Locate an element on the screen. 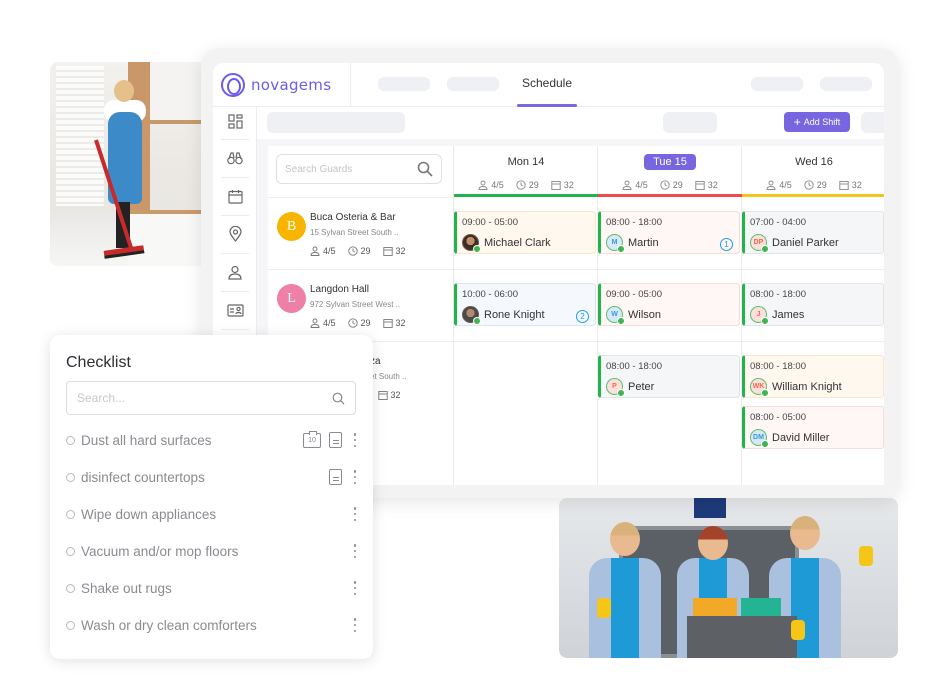 This screenshot has width=948, height=680. search-guards-field is located at coordinates (359, 169).